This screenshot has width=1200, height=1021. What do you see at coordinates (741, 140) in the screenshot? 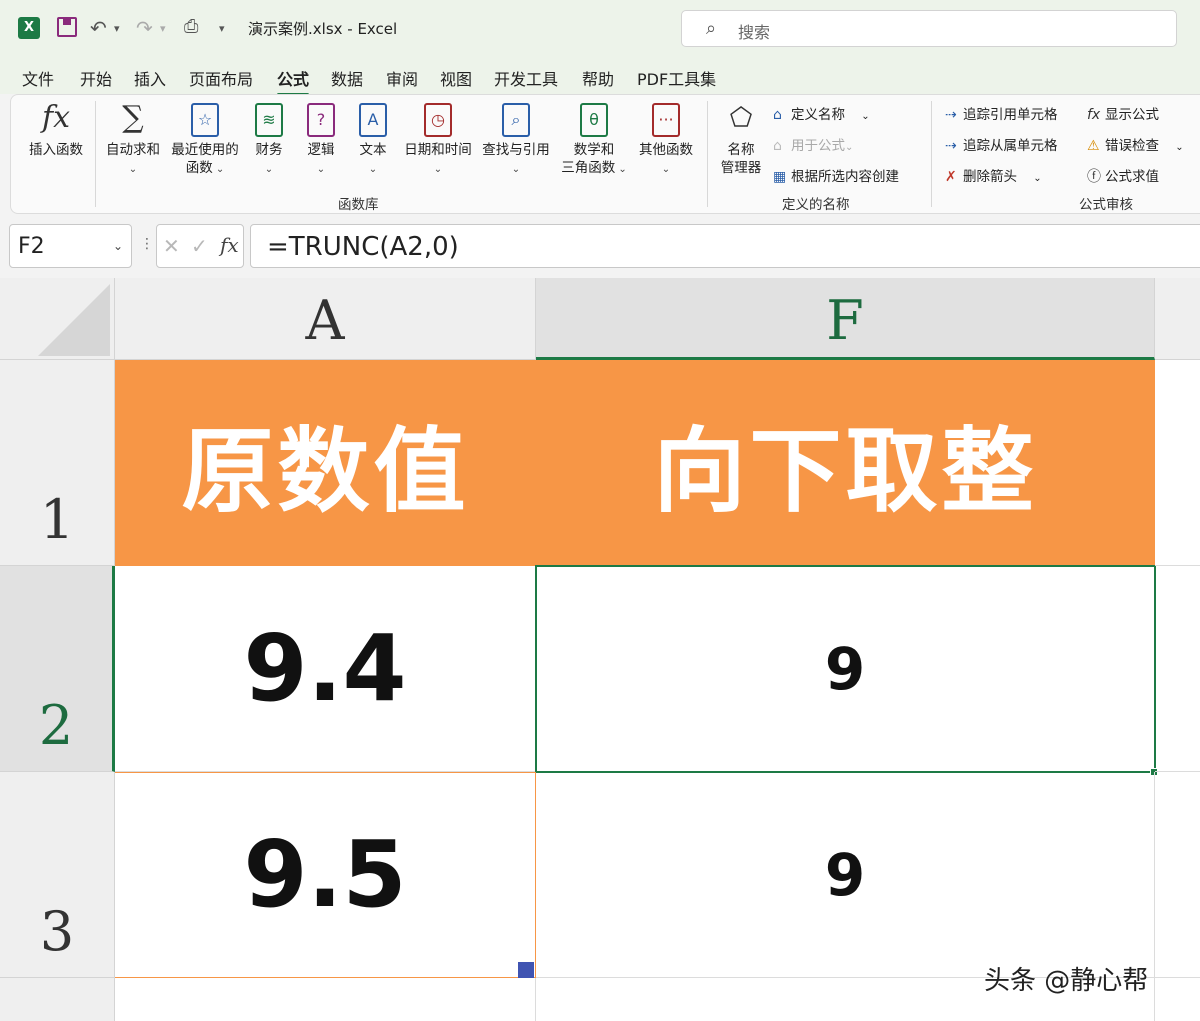
I see `name-manager-button: ⬠ 名称 管理器` at bounding box center [741, 140].